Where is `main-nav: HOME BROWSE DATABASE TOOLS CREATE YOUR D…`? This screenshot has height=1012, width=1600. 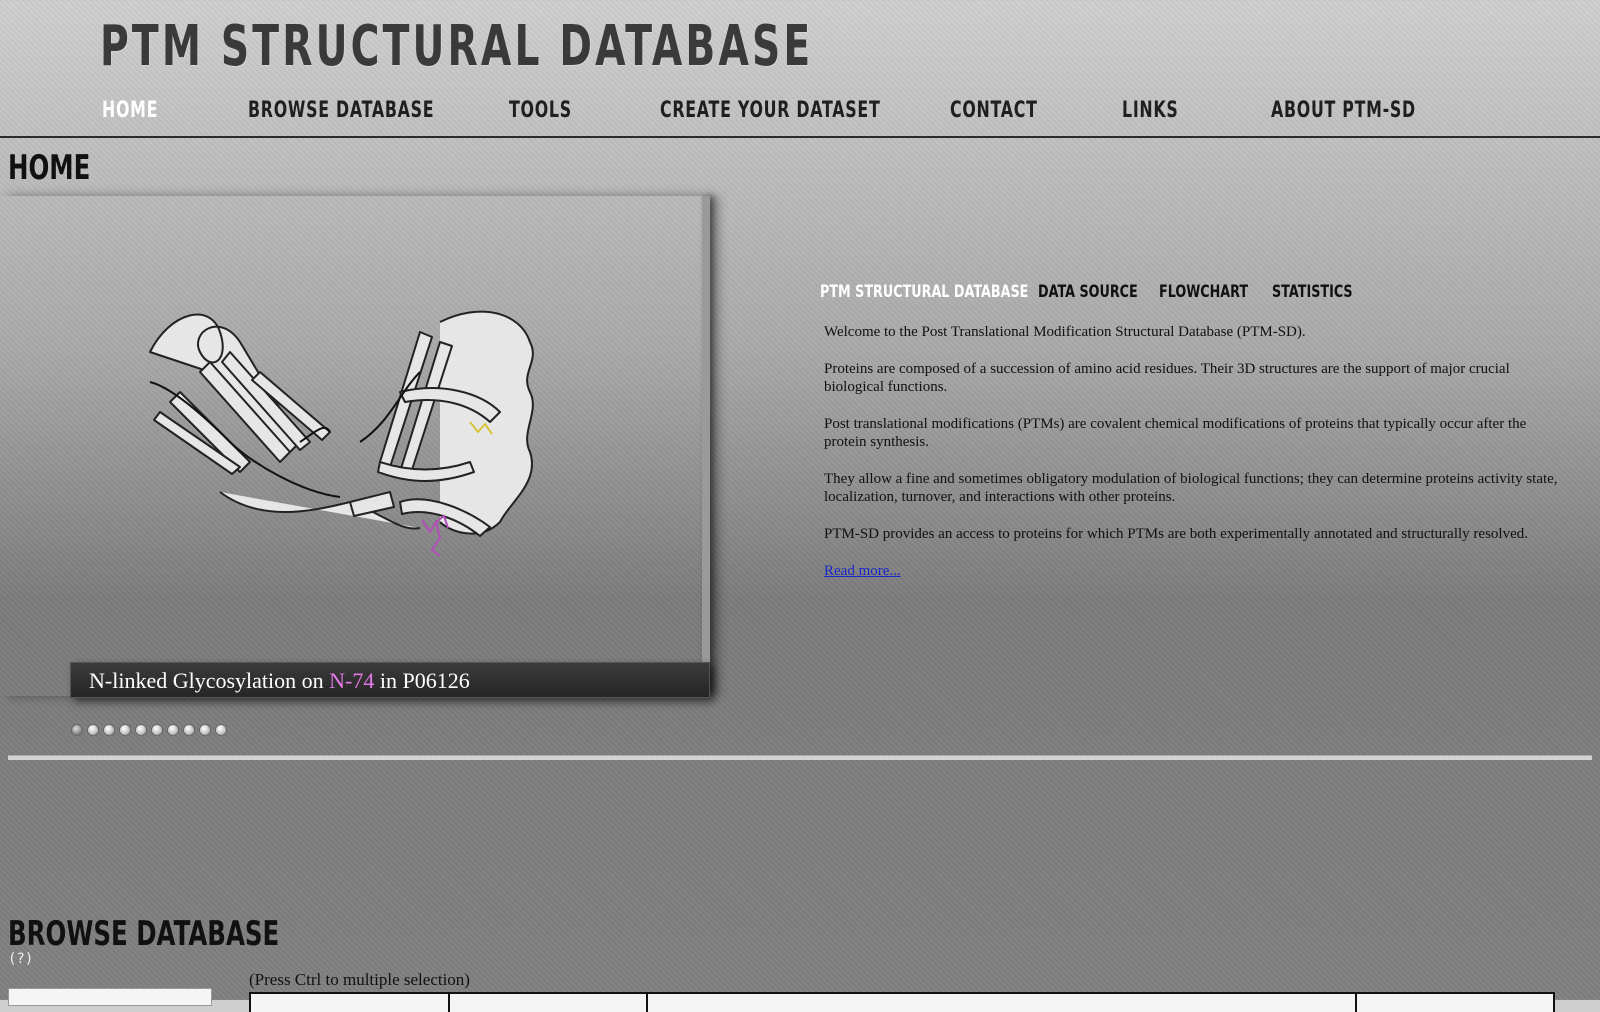
main-nav: HOME BROWSE DATABASE TOOLS CREATE YOUR D… is located at coordinates (800, 117).